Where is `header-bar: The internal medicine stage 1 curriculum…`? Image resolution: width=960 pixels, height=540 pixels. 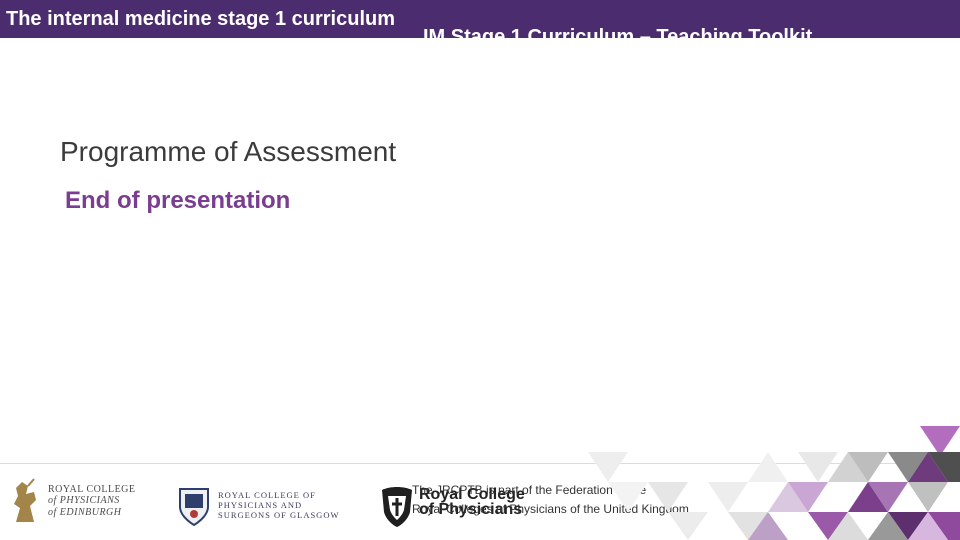
header-bar: The internal medicine stage 1 curriculum… is located at coordinates (480, 19).